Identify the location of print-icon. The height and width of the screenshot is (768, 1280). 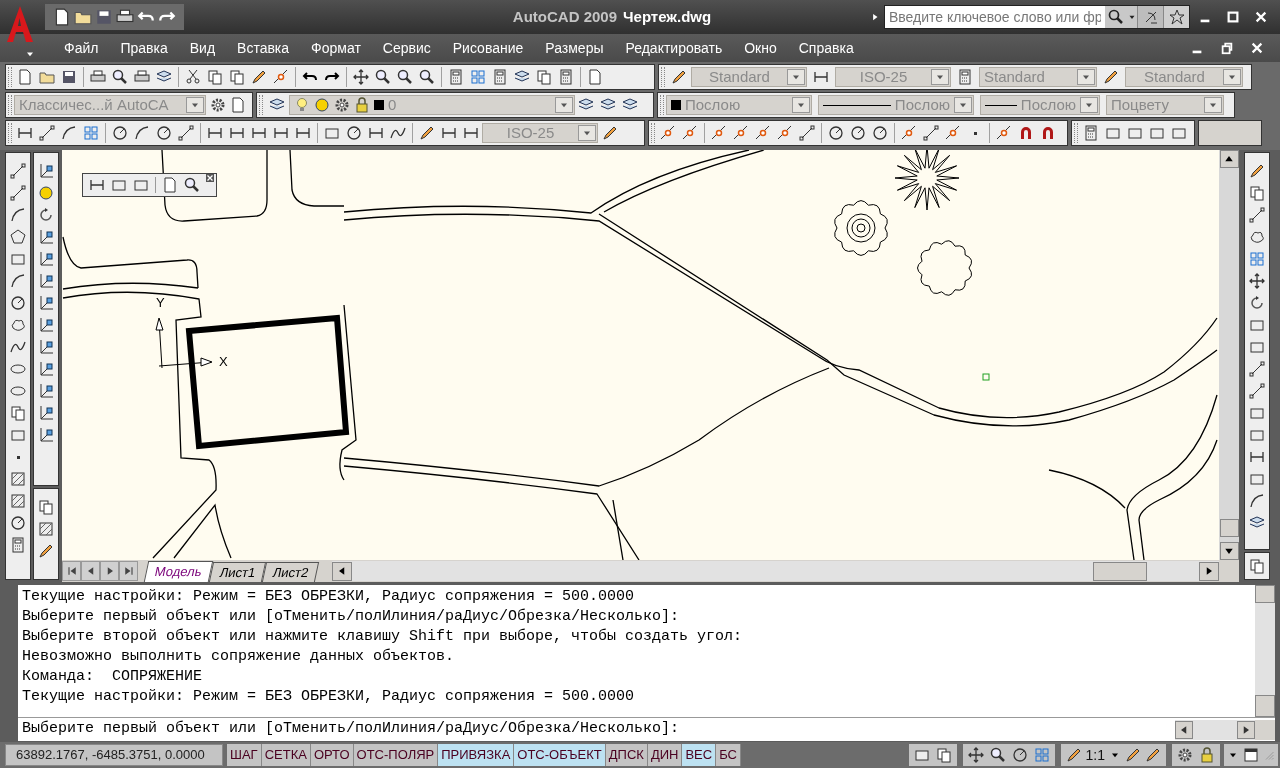
(98, 77).